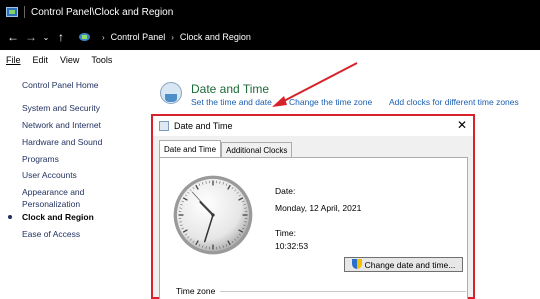  I want to click on sidebar-item-appearance-line1: Appearance and, so click(53, 192).